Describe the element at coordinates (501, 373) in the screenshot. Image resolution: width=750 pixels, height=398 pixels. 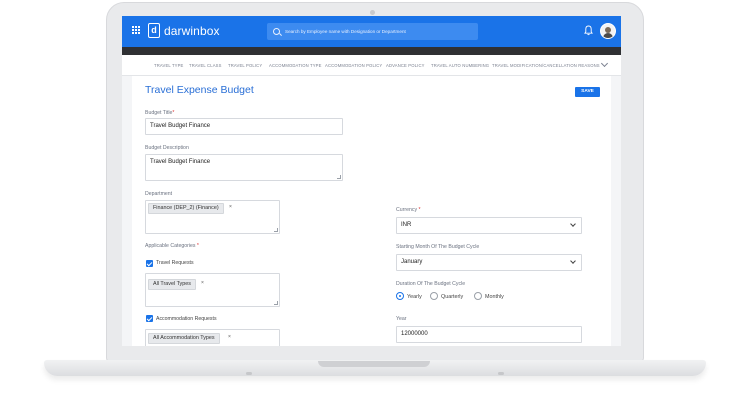
I see `laptop-foot-right` at that location.